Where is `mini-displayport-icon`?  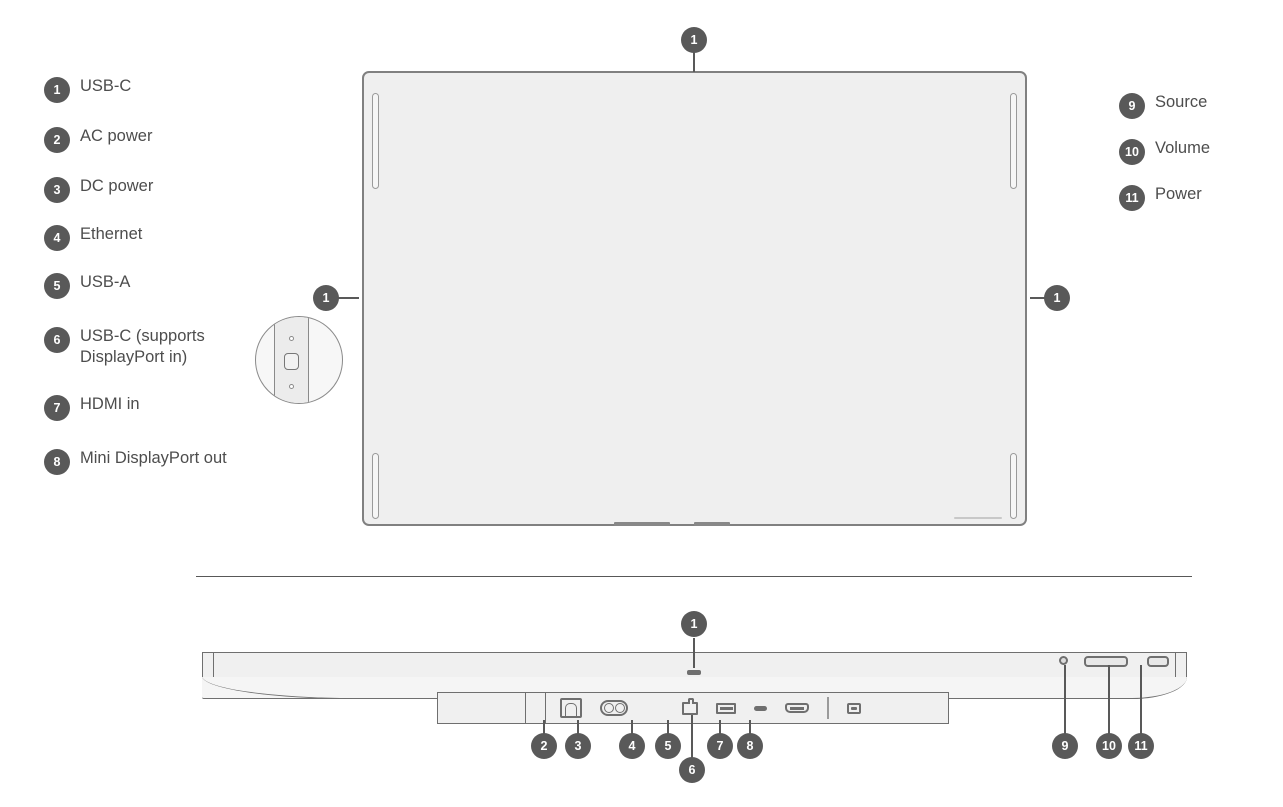 mini-displayport-icon is located at coordinates (854, 708).